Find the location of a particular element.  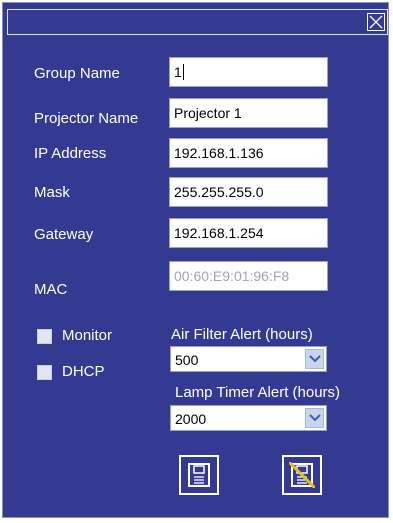

dhcp-checkbox is located at coordinates (44, 372).